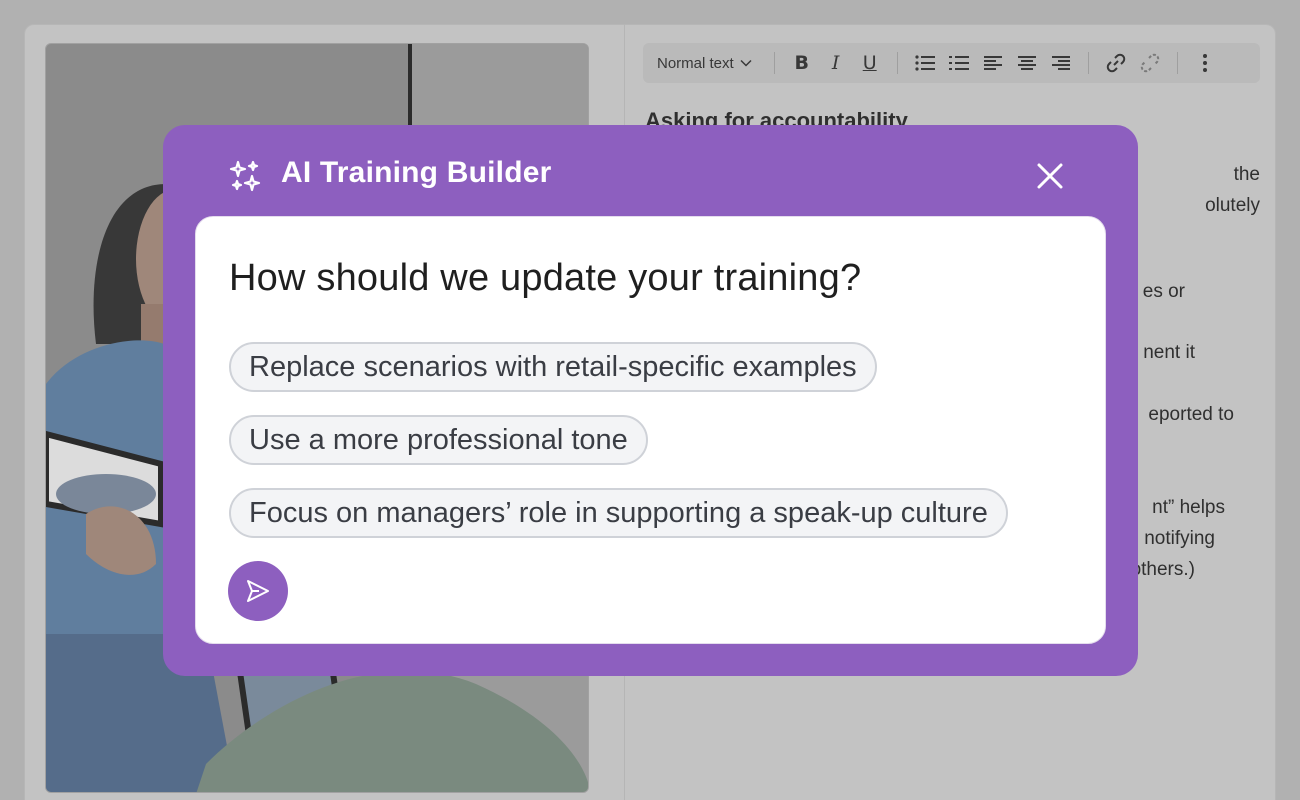 Image resolution: width=1300 pixels, height=800 pixels. What do you see at coordinates (545, 278) in the screenshot?
I see `prompt-question: How should we update your training?` at bounding box center [545, 278].